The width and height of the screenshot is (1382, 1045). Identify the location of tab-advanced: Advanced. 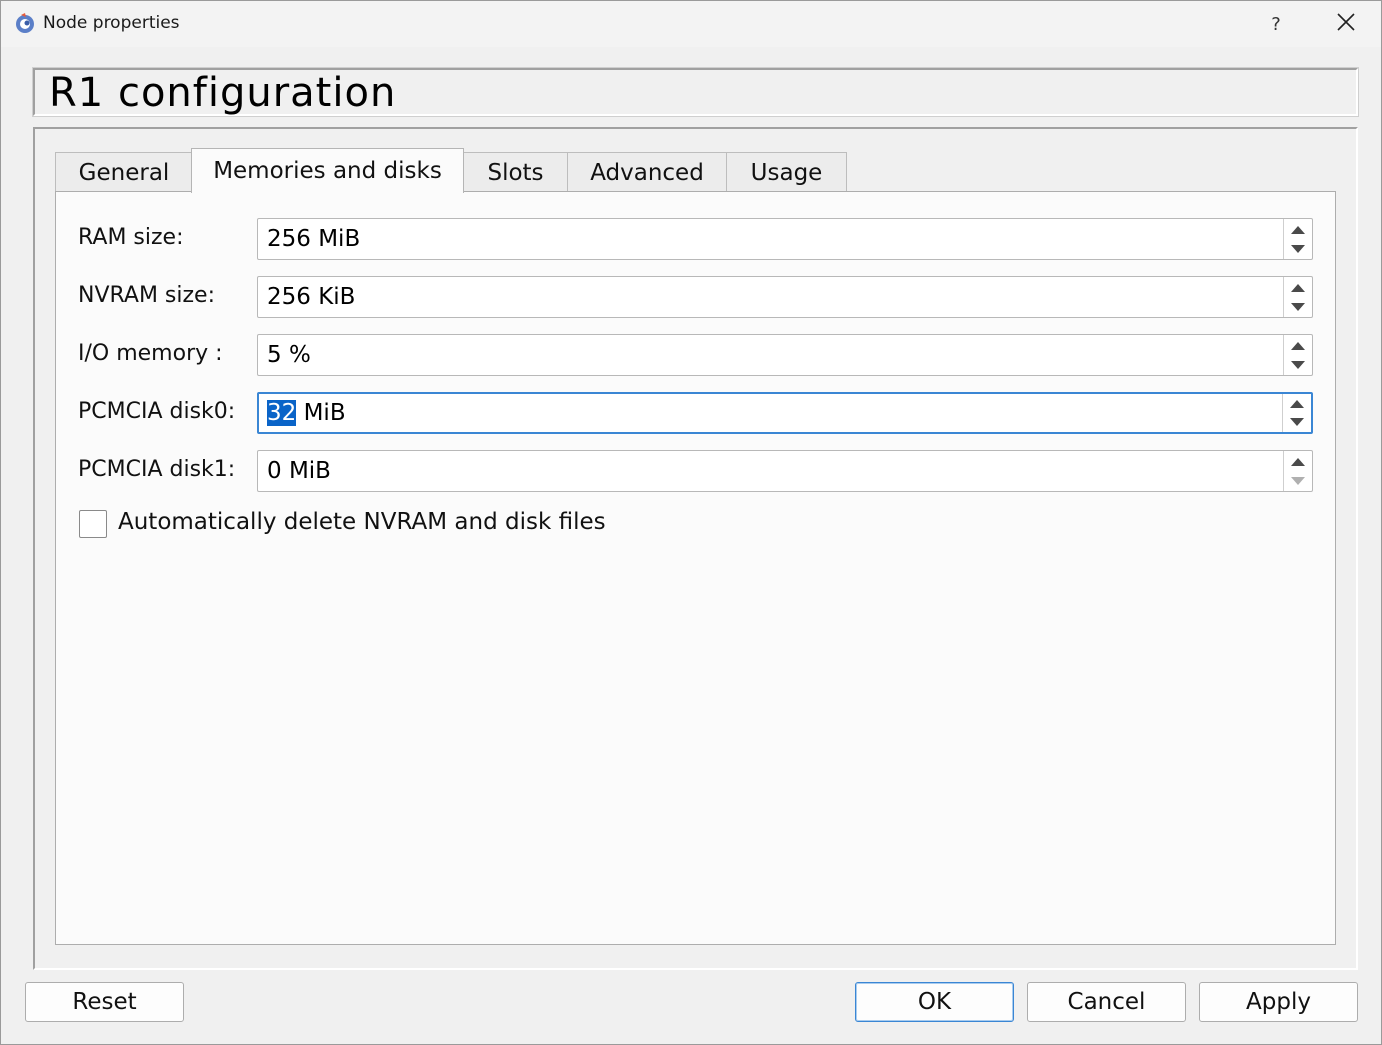
(647, 172).